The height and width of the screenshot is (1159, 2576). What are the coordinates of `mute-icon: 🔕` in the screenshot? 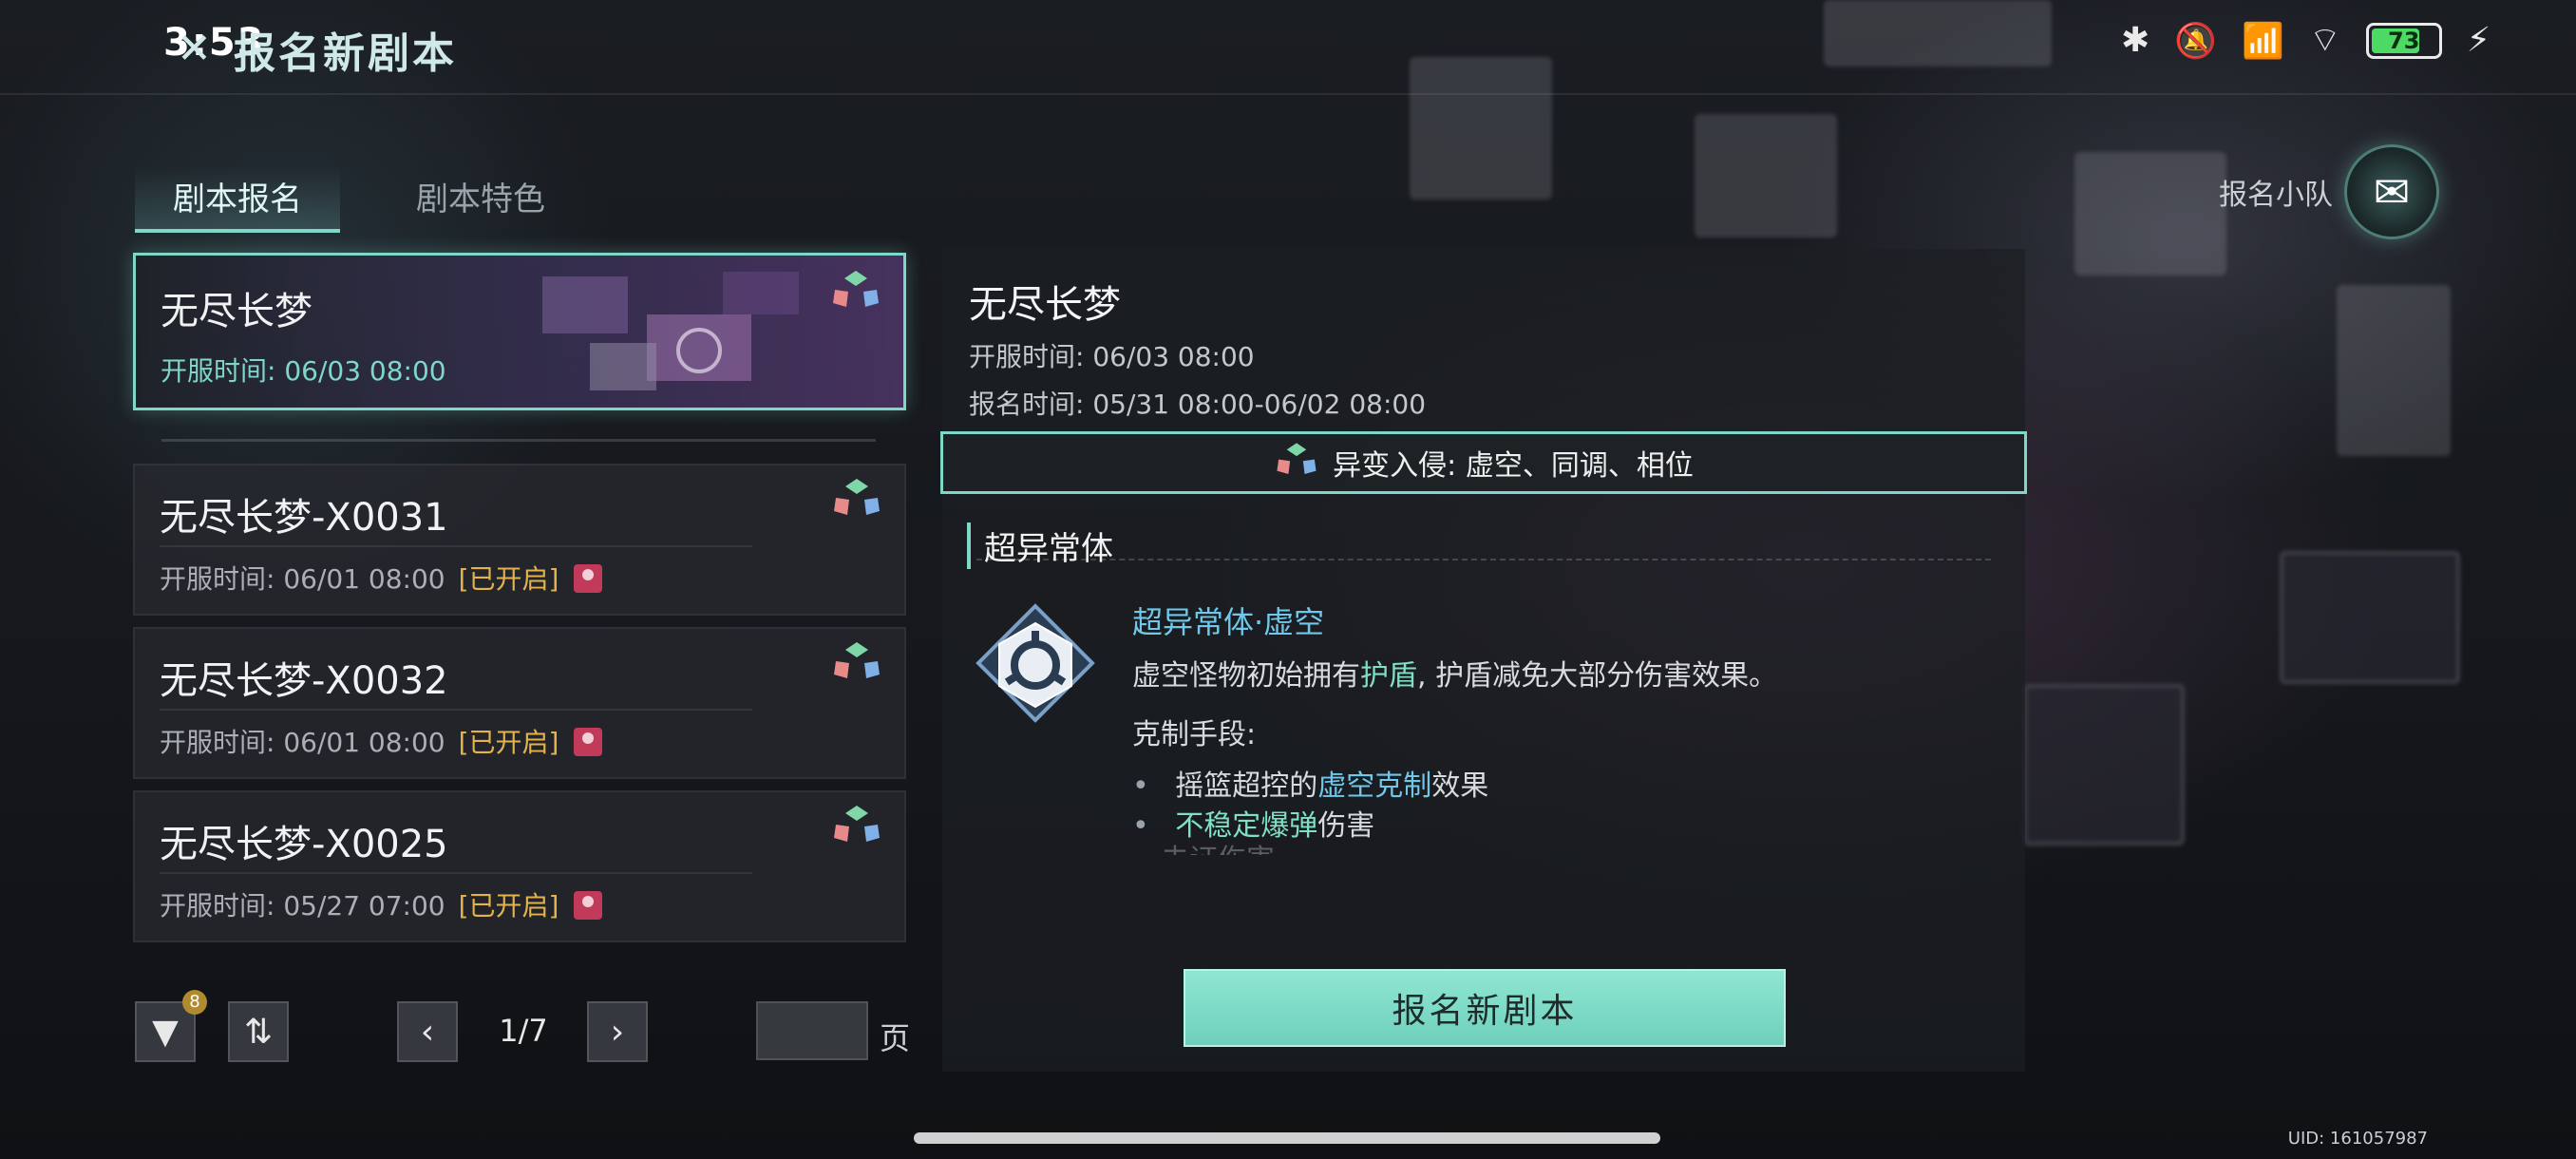 It's located at (2196, 41).